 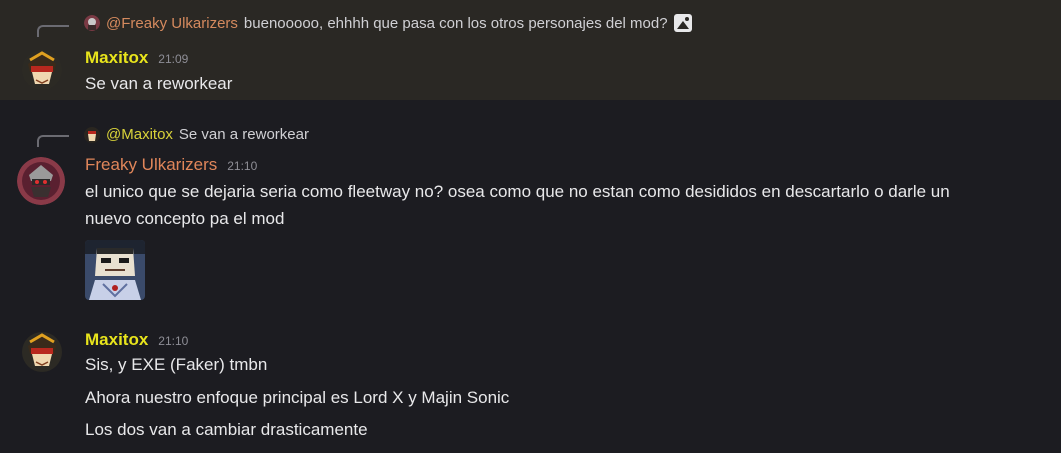 What do you see at coordinates (226, 429) in the screenshot?
I see `message-text-line-3: Los dos van a cambiar drasticamente` at bounding box center [226, 429].